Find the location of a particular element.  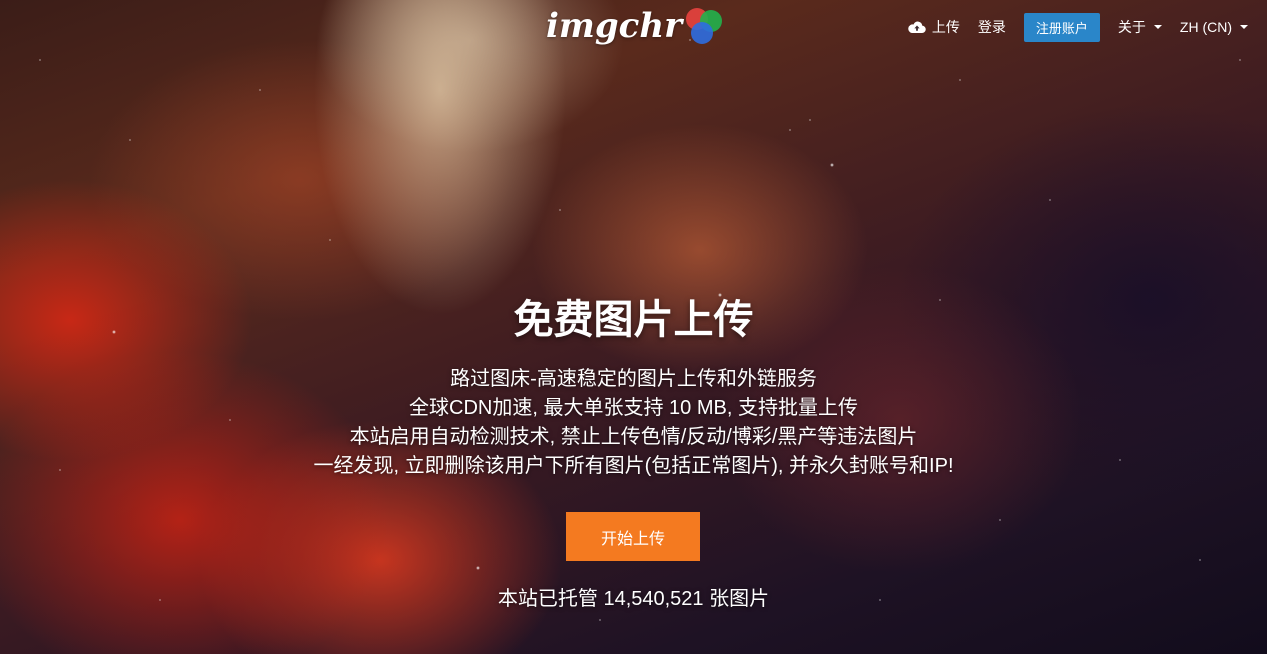

main-nav: 上传 登录 注册账户 关于 ZH (CN) is located at coordinates (1078, 27).